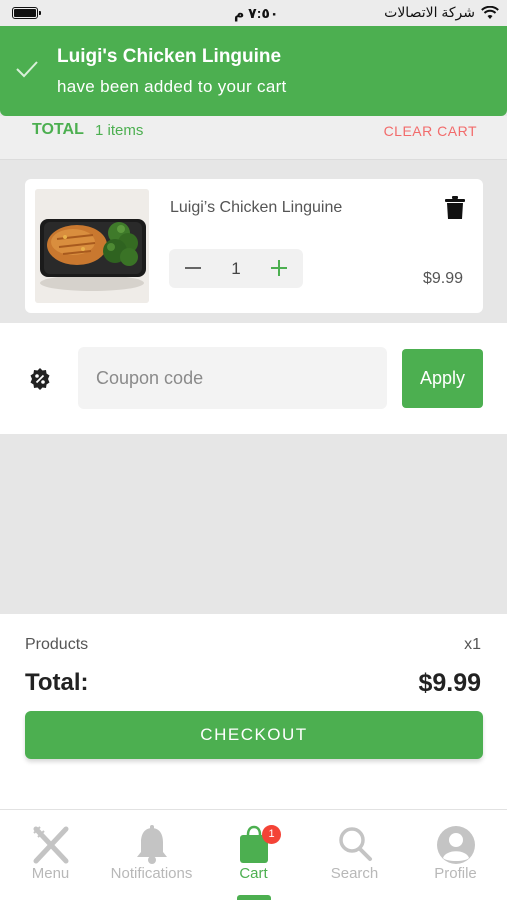 This screenshot has width=507, height=900. What do you see at coordinates (429, 12) in the screenshot?
I see `carrier-name: شركة الاتصالات` at bounding box center [429, 12].